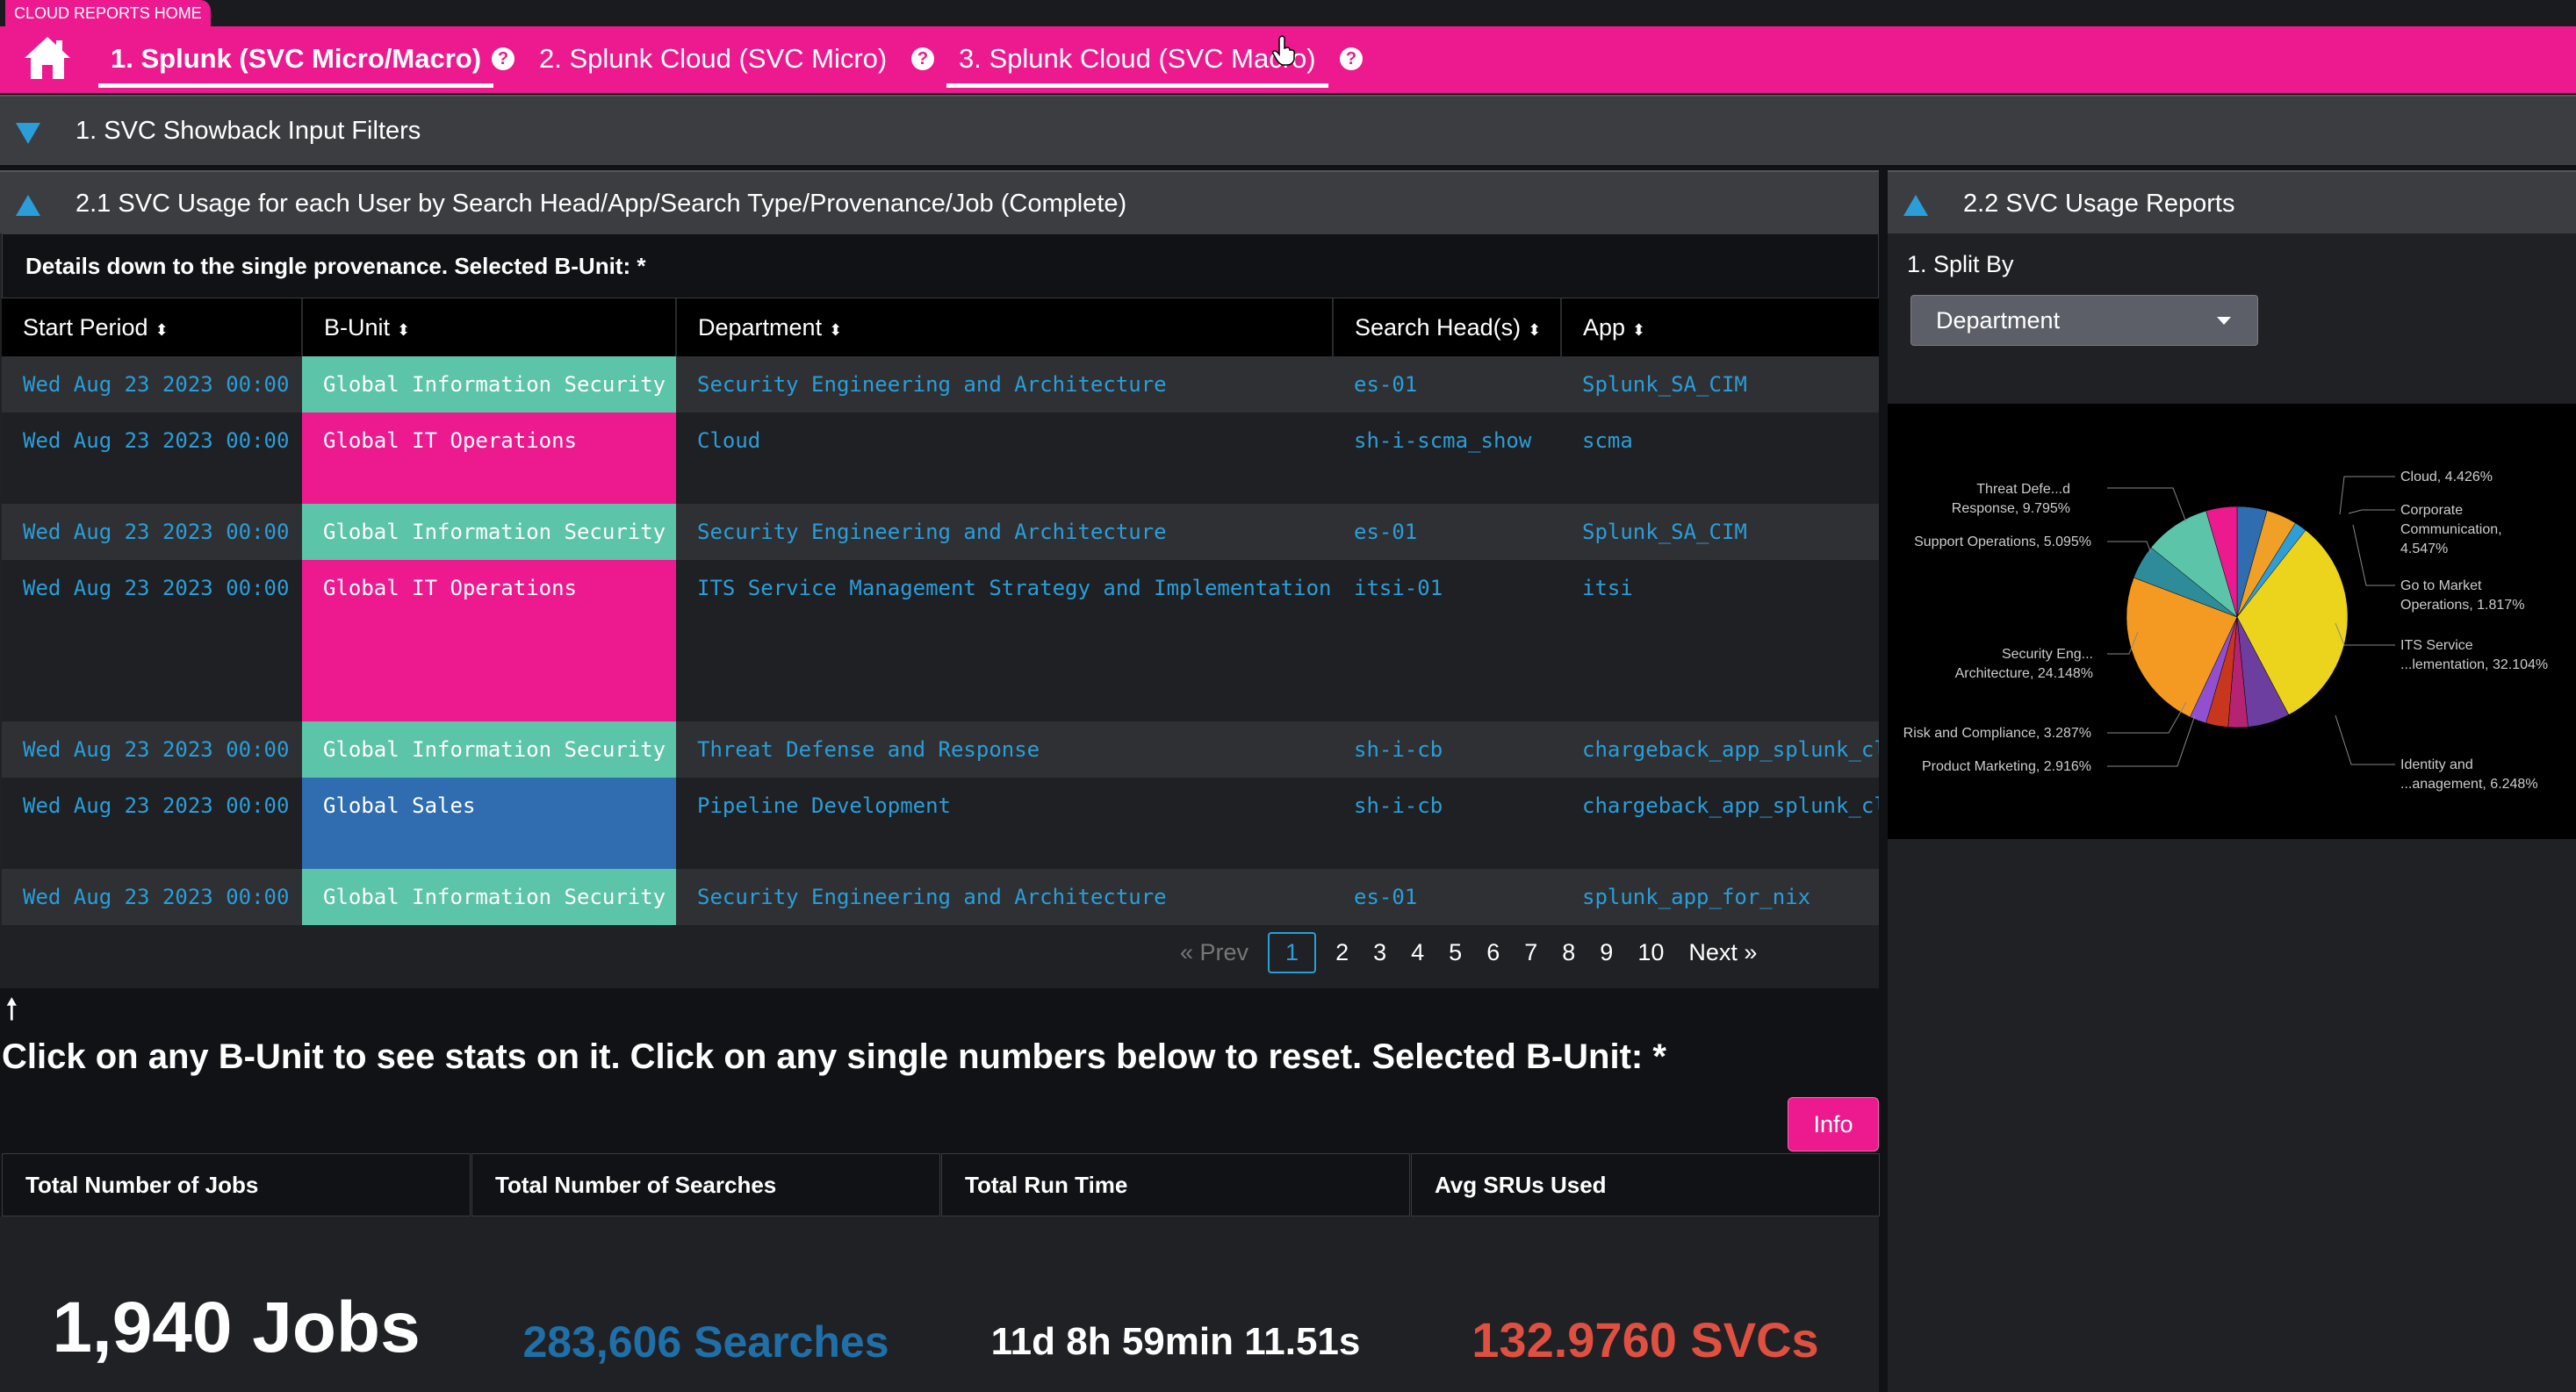 This screenshot has width=2576, height=1392. Describe the element at coordinates (1175, 1184) in the screenshot. I see `stat-title-runtime: Total Run Time` at that location.